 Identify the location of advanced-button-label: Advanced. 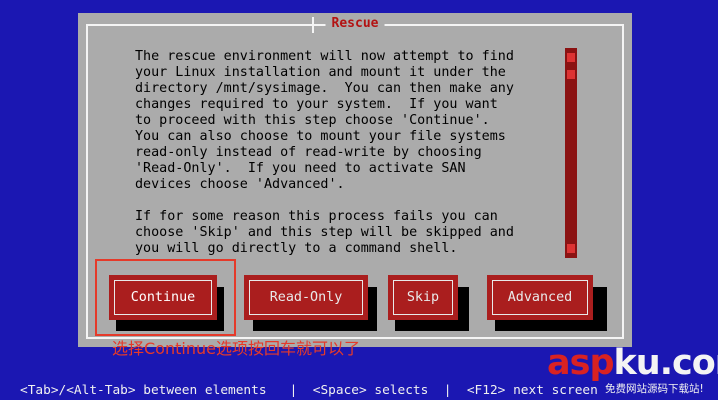
(540, 297).